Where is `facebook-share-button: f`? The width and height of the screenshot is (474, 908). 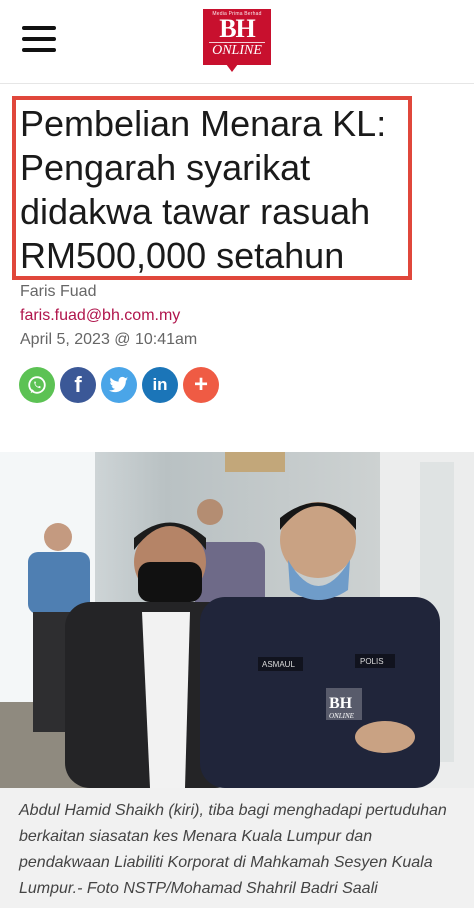 facebook-share-button: f is located at coordinates (78, 385).